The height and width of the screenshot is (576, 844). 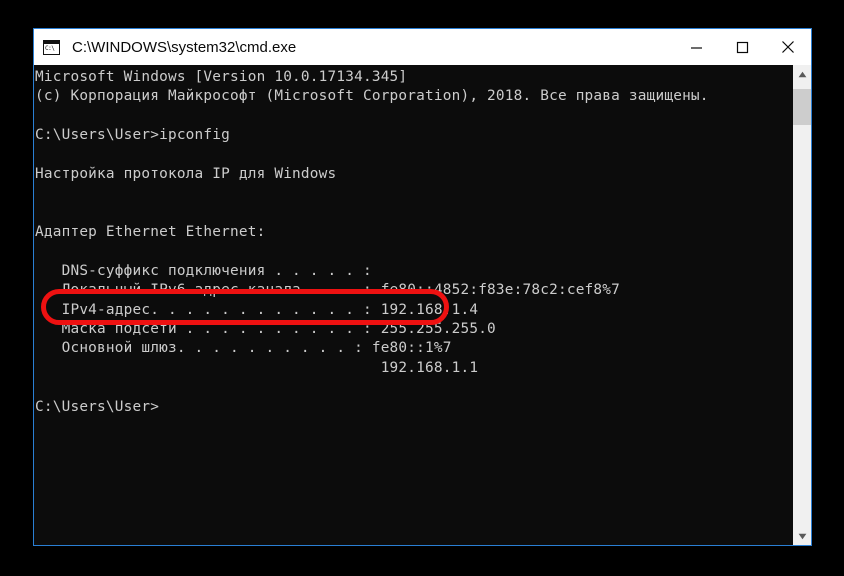 I want to click on scrollbar-track, so click(x=802, y=305).